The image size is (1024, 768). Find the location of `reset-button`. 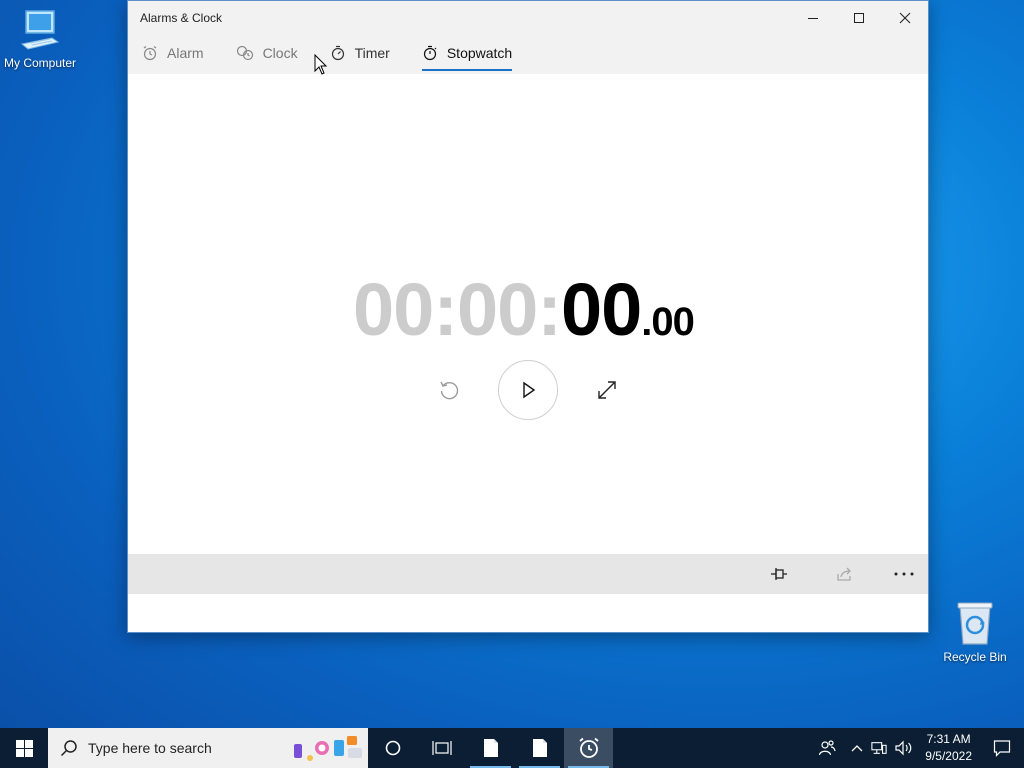

reset-button is located at coordinates (449, 390).